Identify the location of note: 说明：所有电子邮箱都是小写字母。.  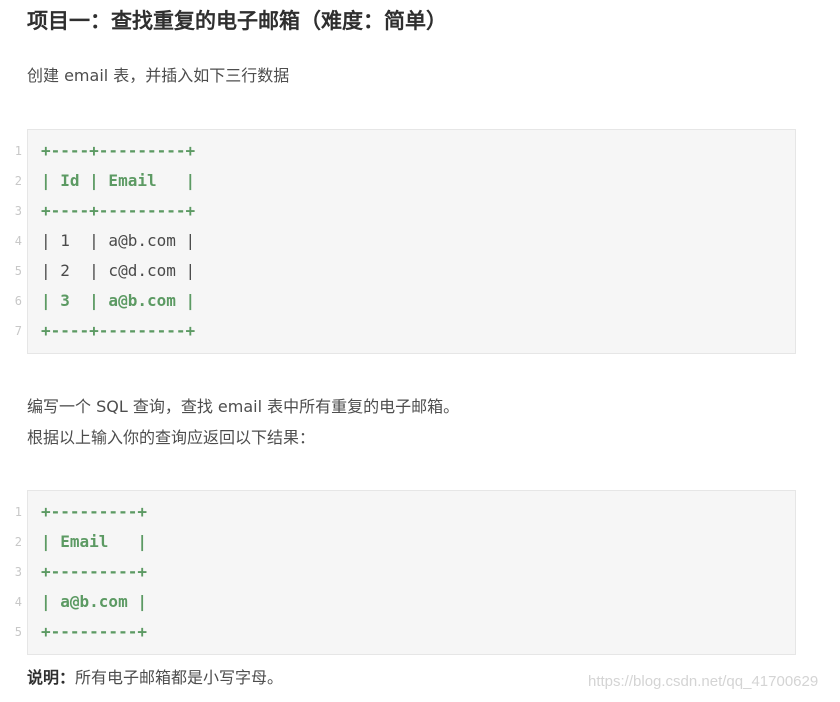
(155, 678).